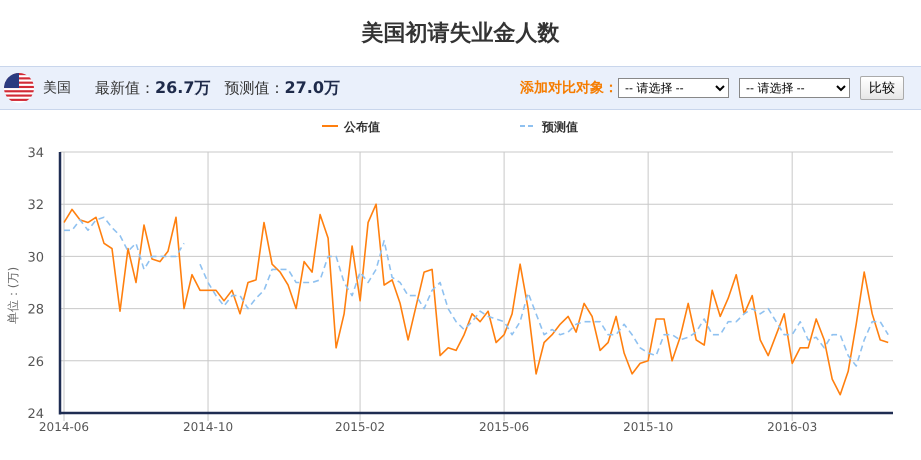 The height and width of the screenshot is (460, 921). Describe the element at coordinates (361, 127) in the screenshot. I see `legend-label: 公布值` at that location.